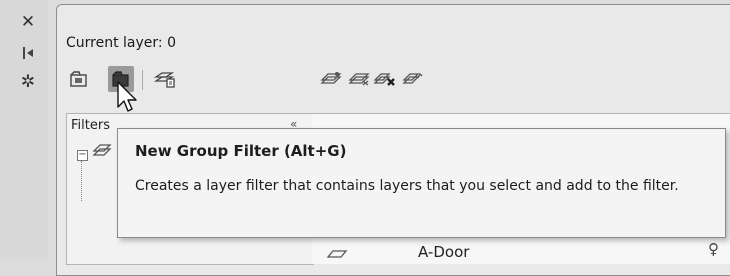 The width and height of the screenshot is (730, 276). Describe the element at coordinates (90, 125) in the screenshot. I see `filters-header-label: Filters` at that location.